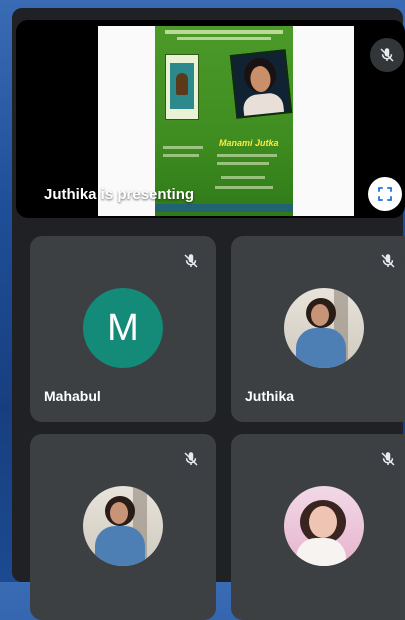 The width and height of the screenshot is (405, 620). Describe the element at coordinates (249, 143) in the screenshot. I see `poster-name-text: Manami Jutka` at that location.